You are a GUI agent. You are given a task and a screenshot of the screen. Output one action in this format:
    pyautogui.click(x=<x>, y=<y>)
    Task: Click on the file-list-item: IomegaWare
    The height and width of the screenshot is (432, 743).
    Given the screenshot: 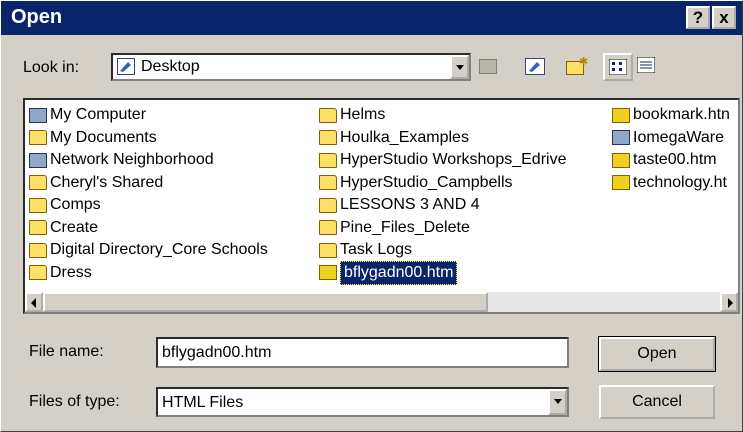 What is the action you would take?
    pyautogui.click(x=671, y=138)
    